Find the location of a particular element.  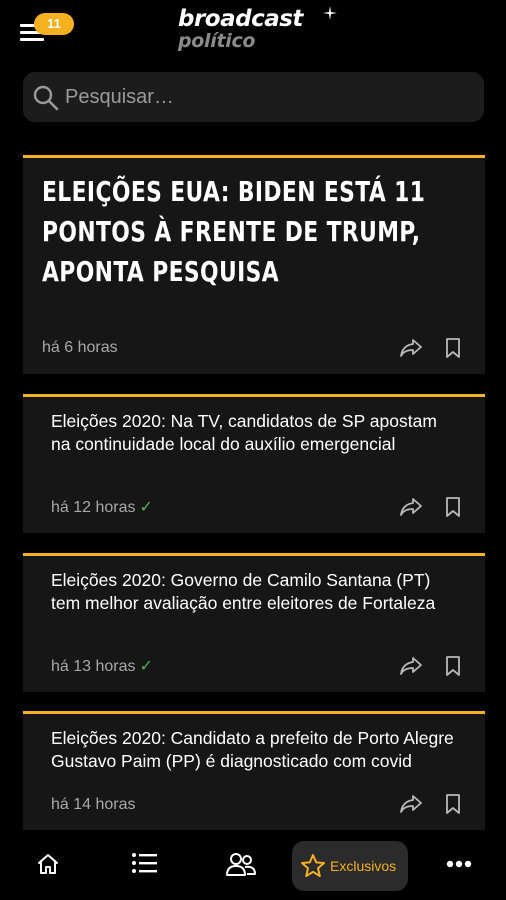

app-logo: broadcast político is located at coordinates (258, 31).